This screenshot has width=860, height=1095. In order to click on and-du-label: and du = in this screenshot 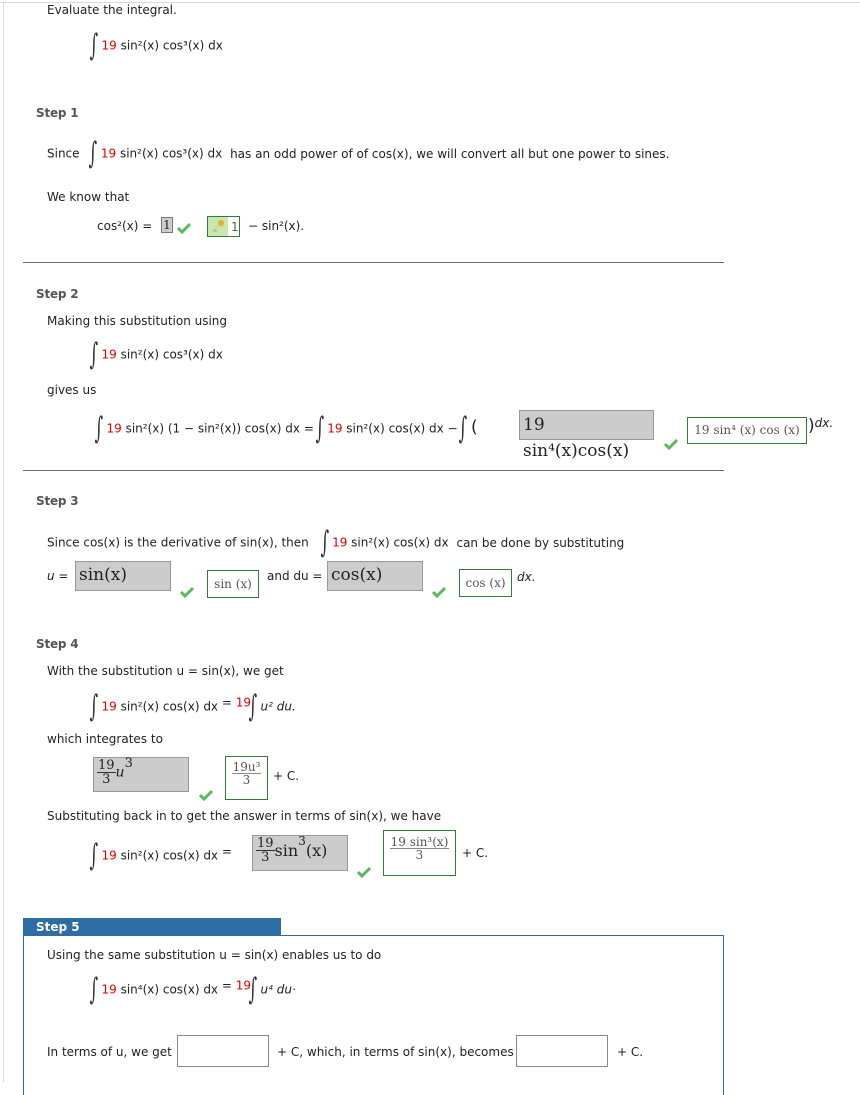, I will do `click(295, 576)`.